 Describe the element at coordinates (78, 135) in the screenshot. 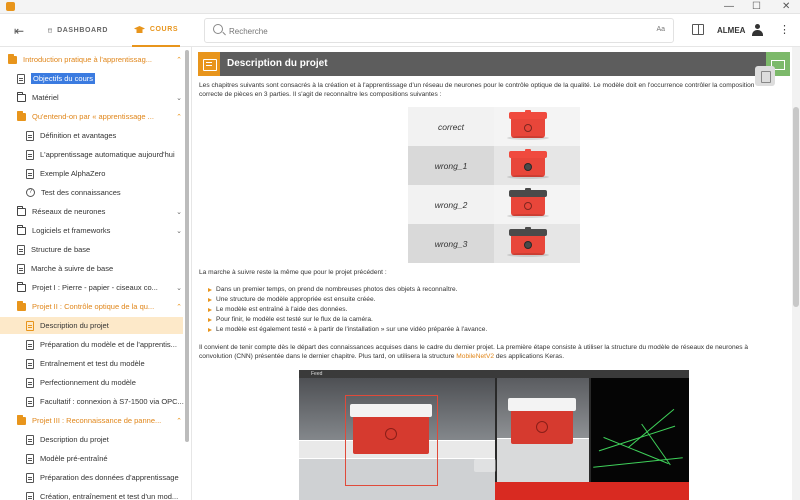

I see `sidebar-item-label: Définition et avantages` at that location.